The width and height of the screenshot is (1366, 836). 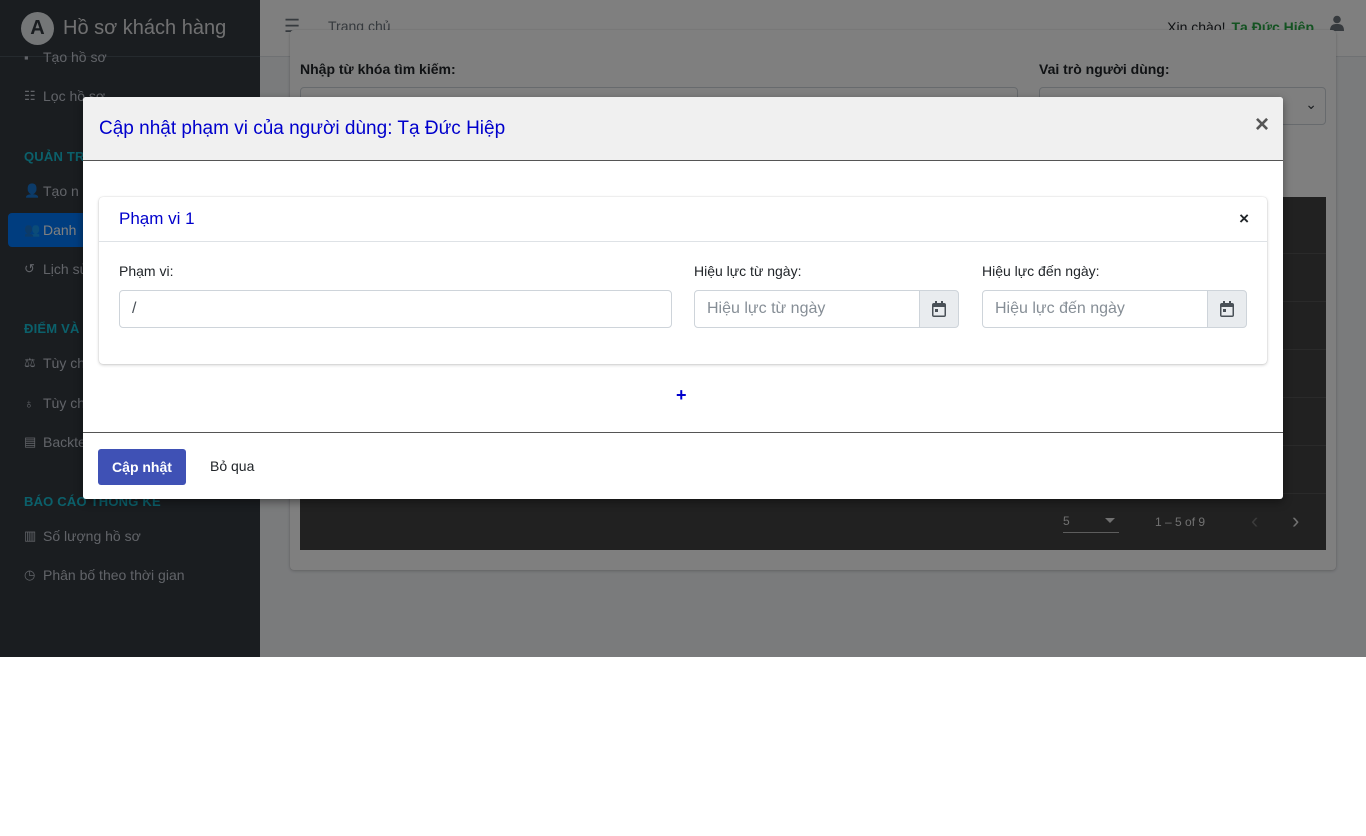 What do you see at coordinates (681, 395) in the screenshot?
I see `add-scope-button: +` at bounding box center [681, 395].